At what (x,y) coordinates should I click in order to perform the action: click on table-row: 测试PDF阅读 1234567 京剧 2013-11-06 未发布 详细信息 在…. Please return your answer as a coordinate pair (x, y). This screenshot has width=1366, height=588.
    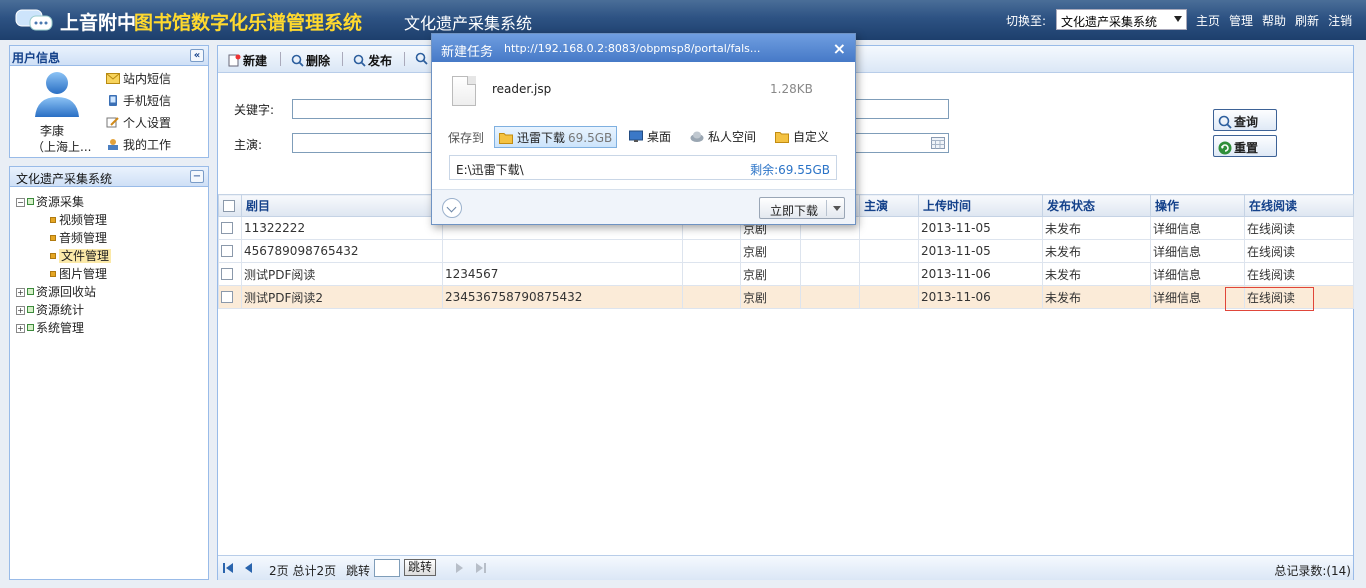
    Looking at the image, I should click on (786, 274).